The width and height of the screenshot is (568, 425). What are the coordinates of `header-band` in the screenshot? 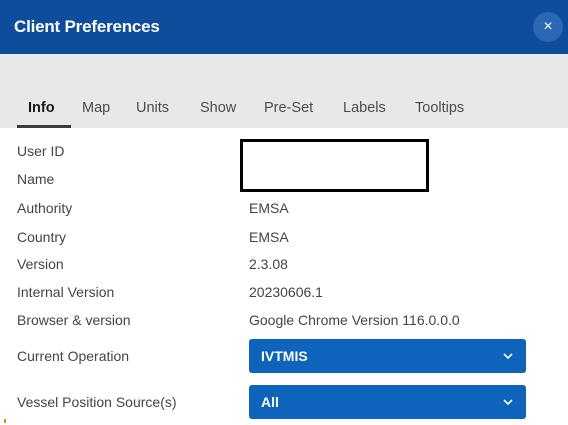 It's located at (284, 72).